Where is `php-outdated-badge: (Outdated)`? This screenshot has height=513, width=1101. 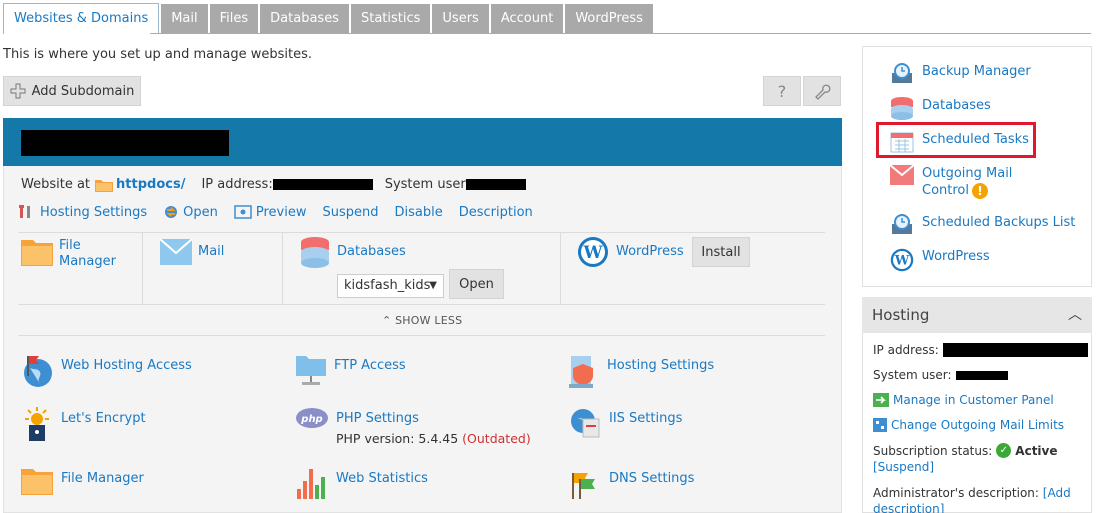
php-outdated-badge: (Outdated) is located at coordinates (496, 438).